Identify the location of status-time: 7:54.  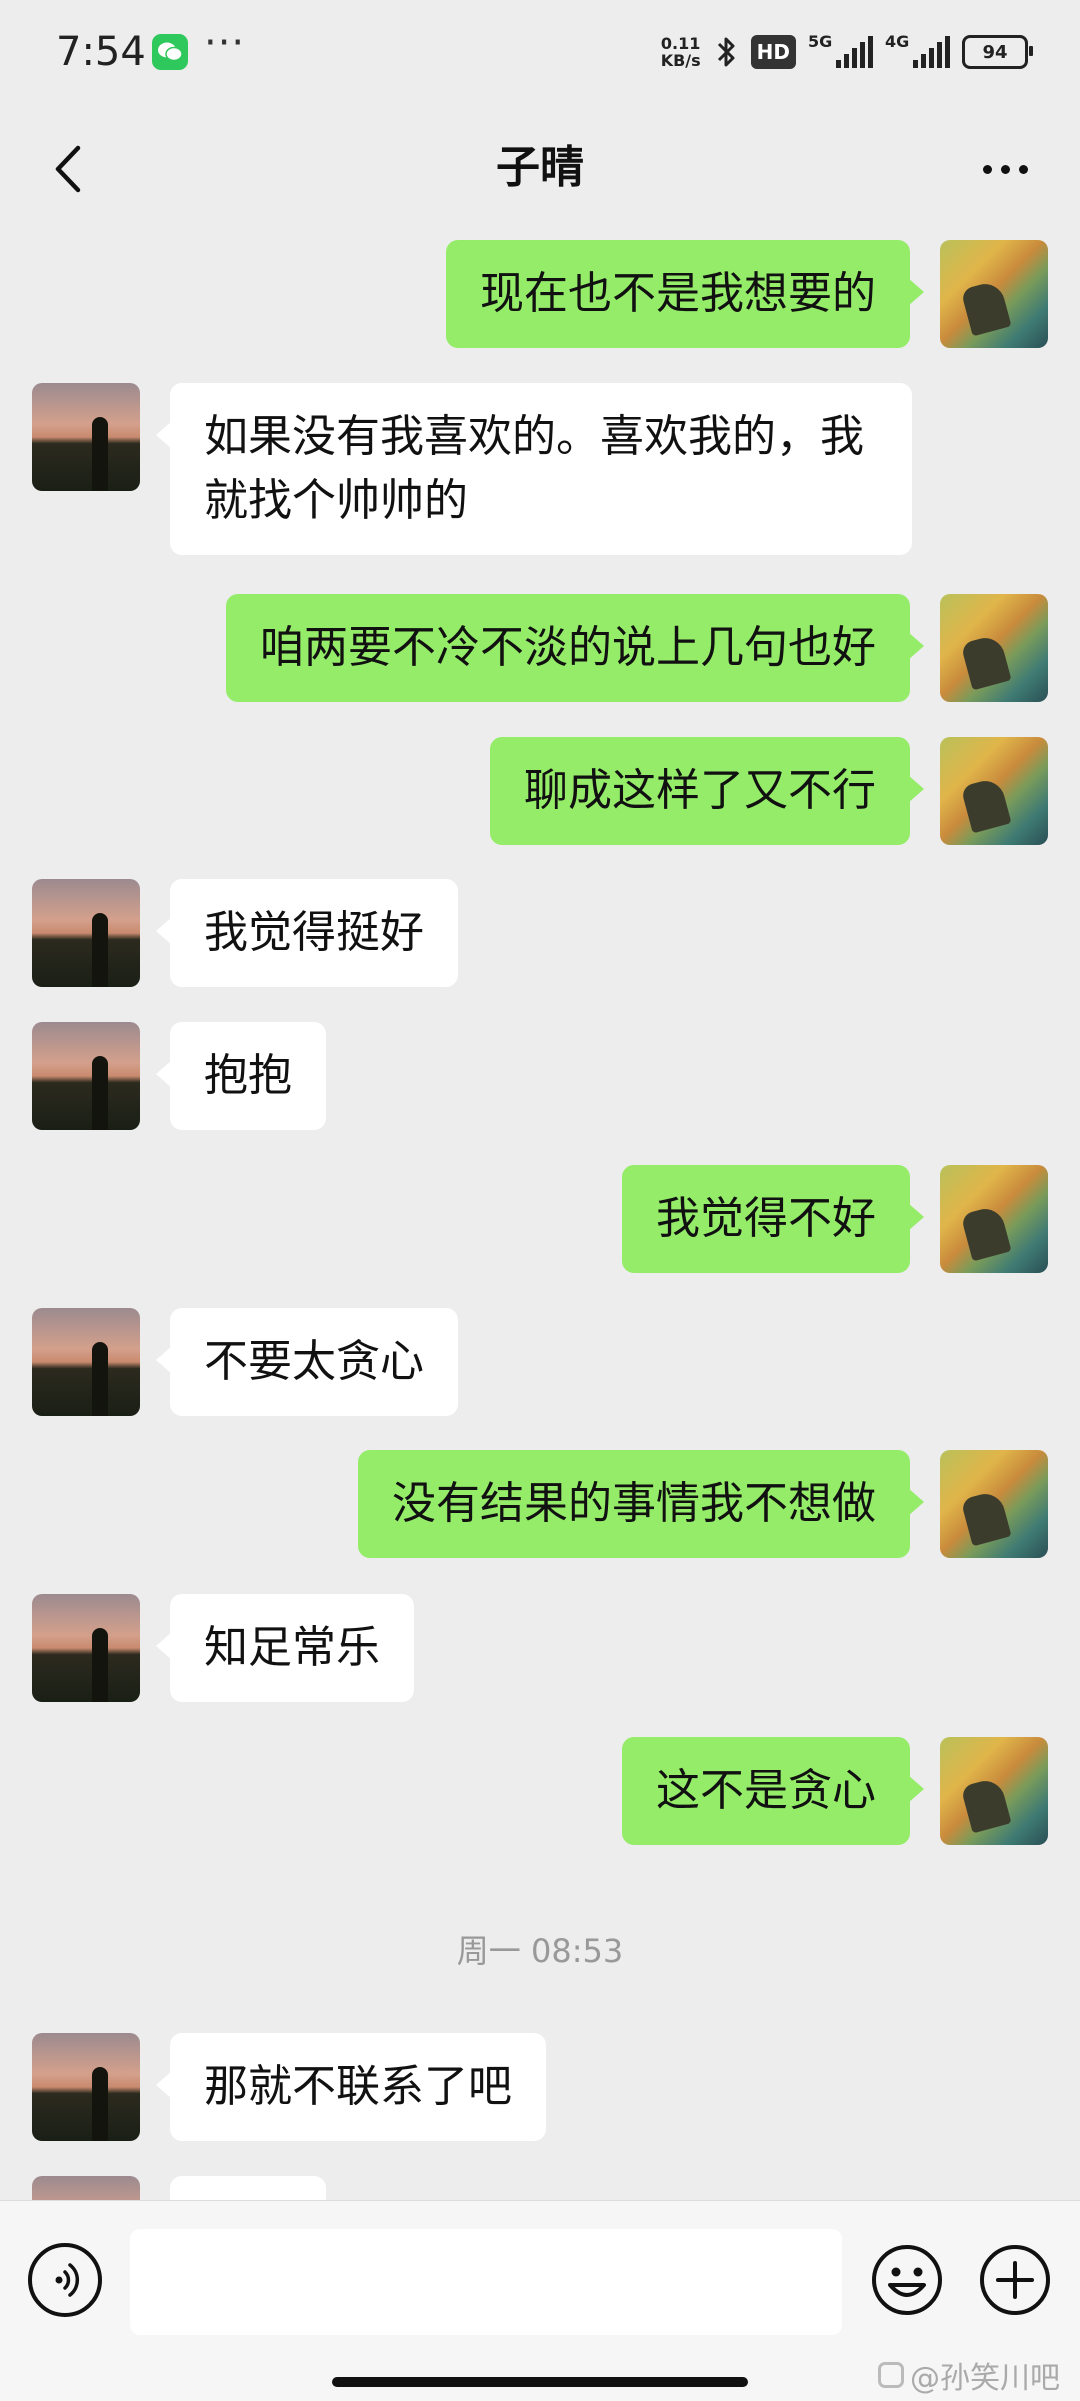
(101, 52).